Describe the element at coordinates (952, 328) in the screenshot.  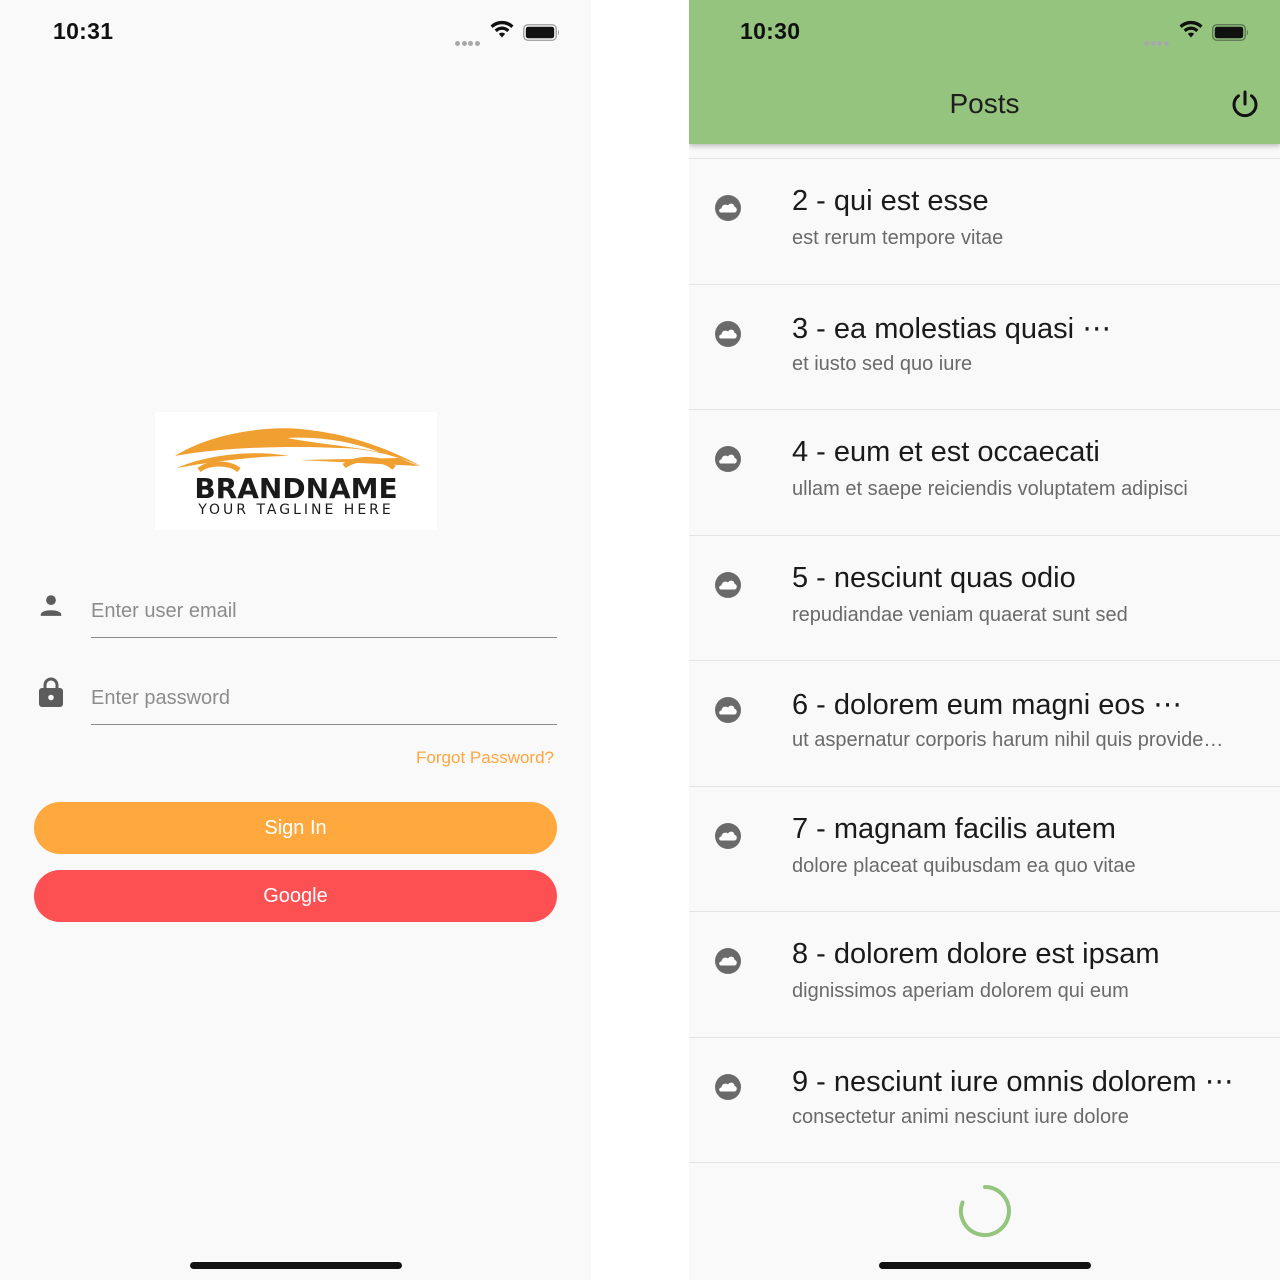
I see `post-title: 3 - ea molestias quasi ⋯` at that location.